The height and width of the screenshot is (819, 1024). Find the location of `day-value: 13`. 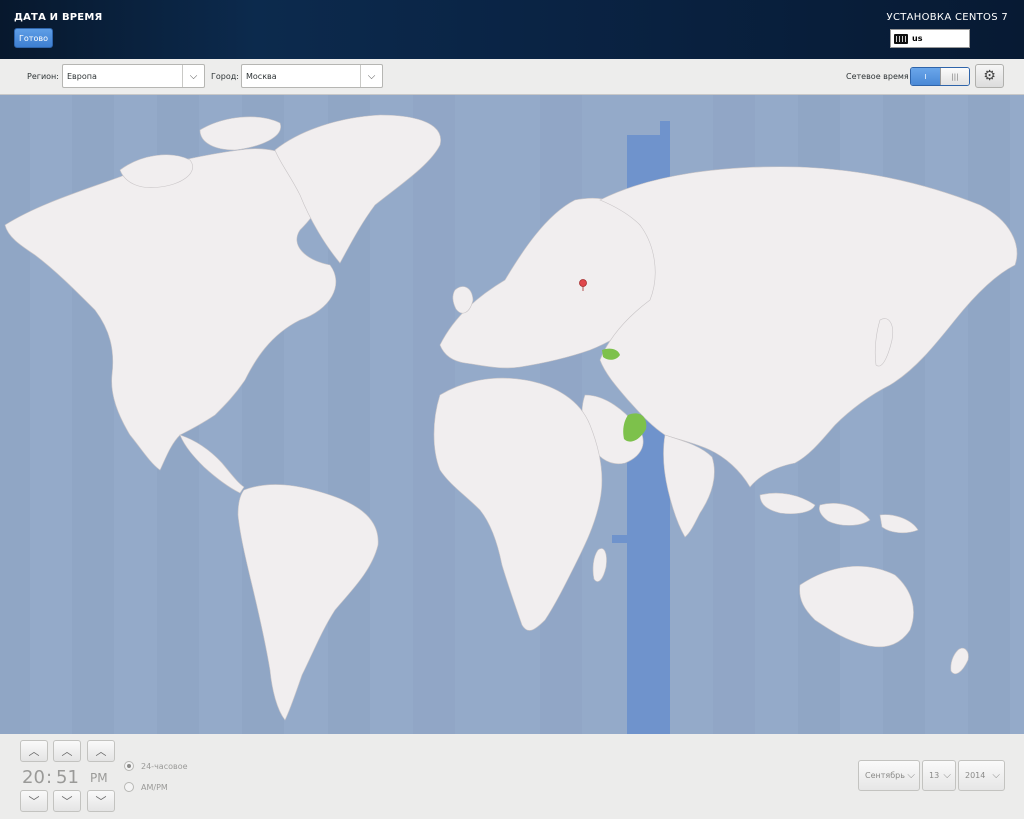

day-value: 13 is located at coordinates (934, 775).